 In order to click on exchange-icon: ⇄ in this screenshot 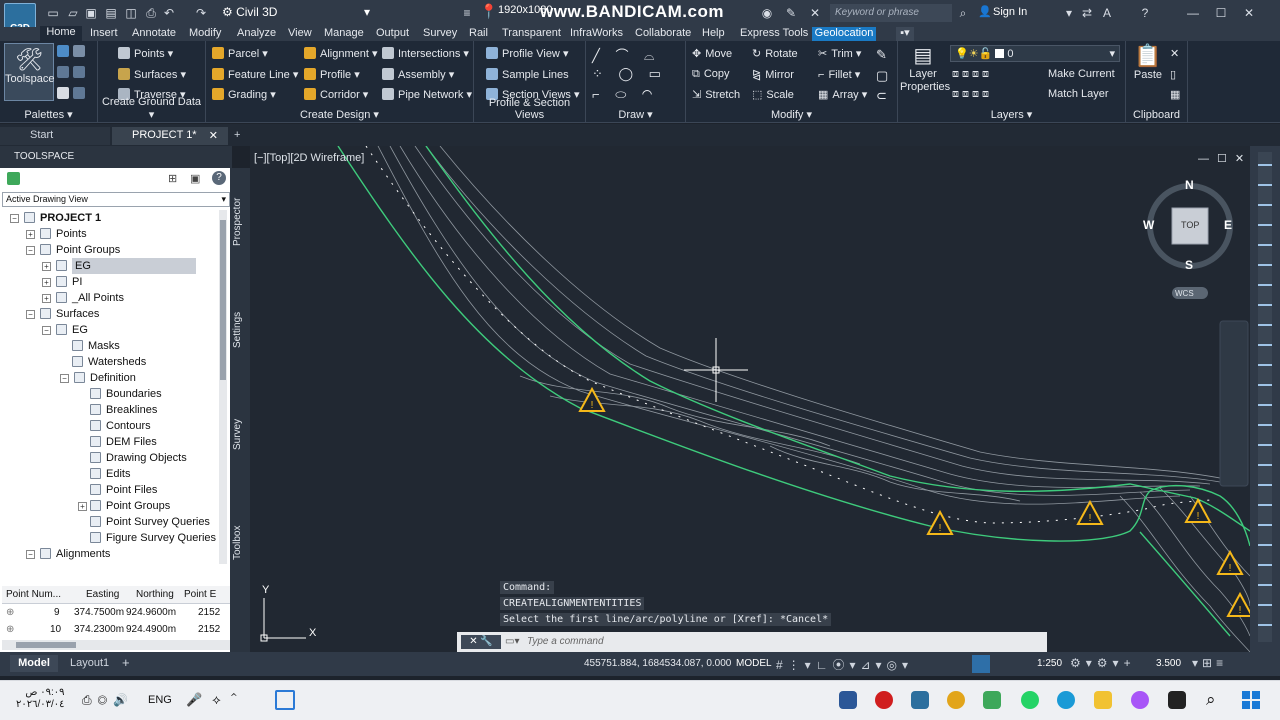, I will do `click(1087, 13)`.